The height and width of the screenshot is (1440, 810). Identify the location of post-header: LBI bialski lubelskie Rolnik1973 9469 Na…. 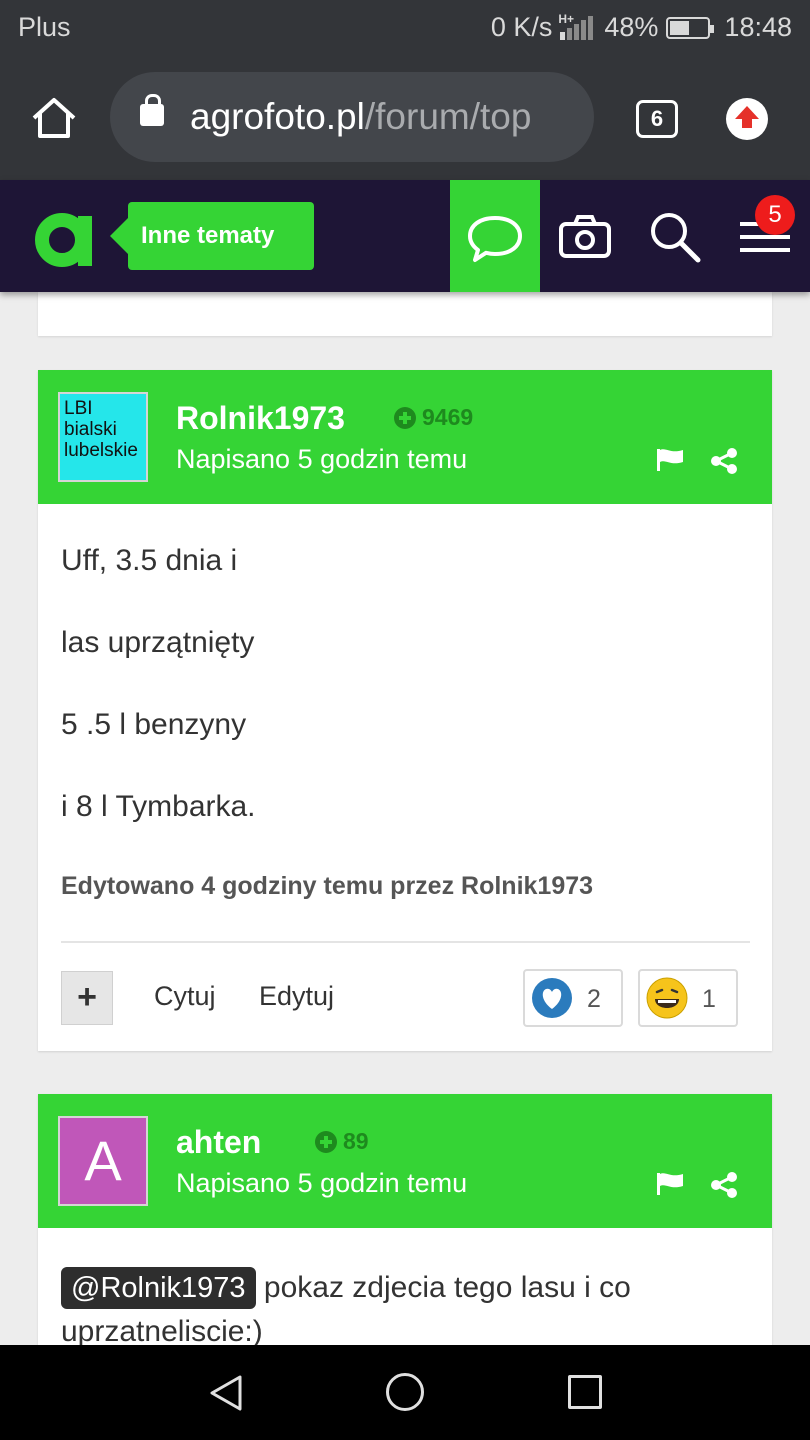
(405, 437).